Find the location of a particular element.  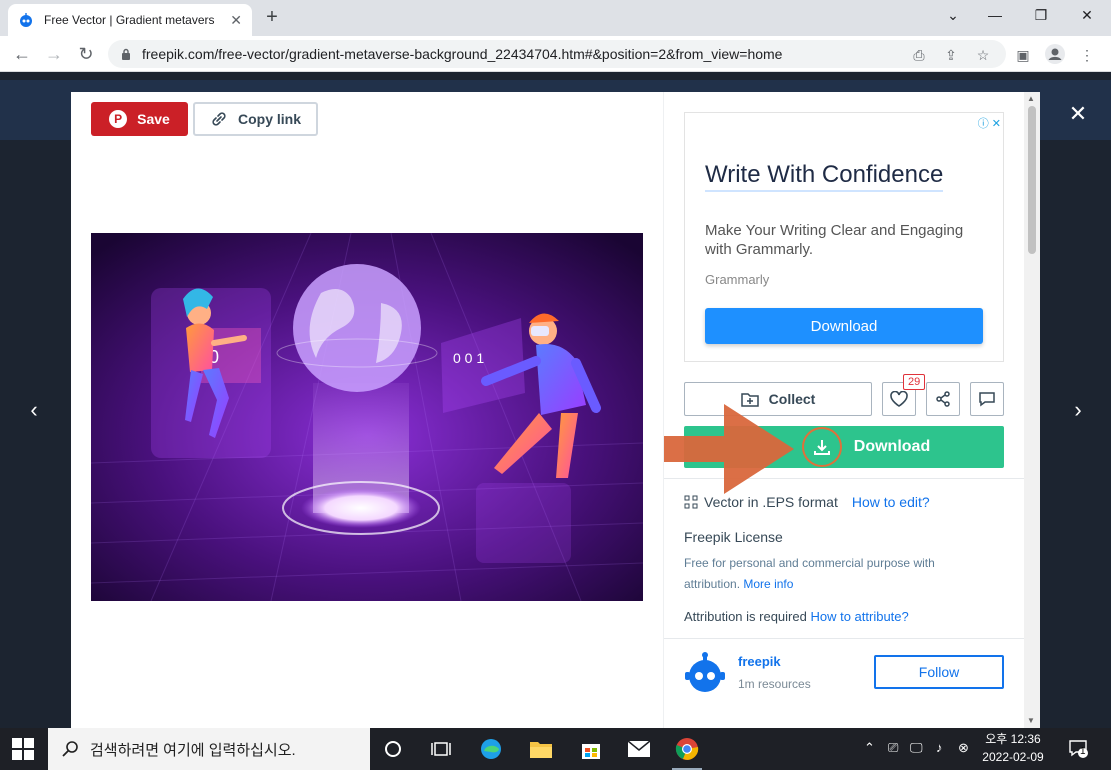

file-format-row: Vector in .EPS format How to edit? is located at coordinates (807, 502).